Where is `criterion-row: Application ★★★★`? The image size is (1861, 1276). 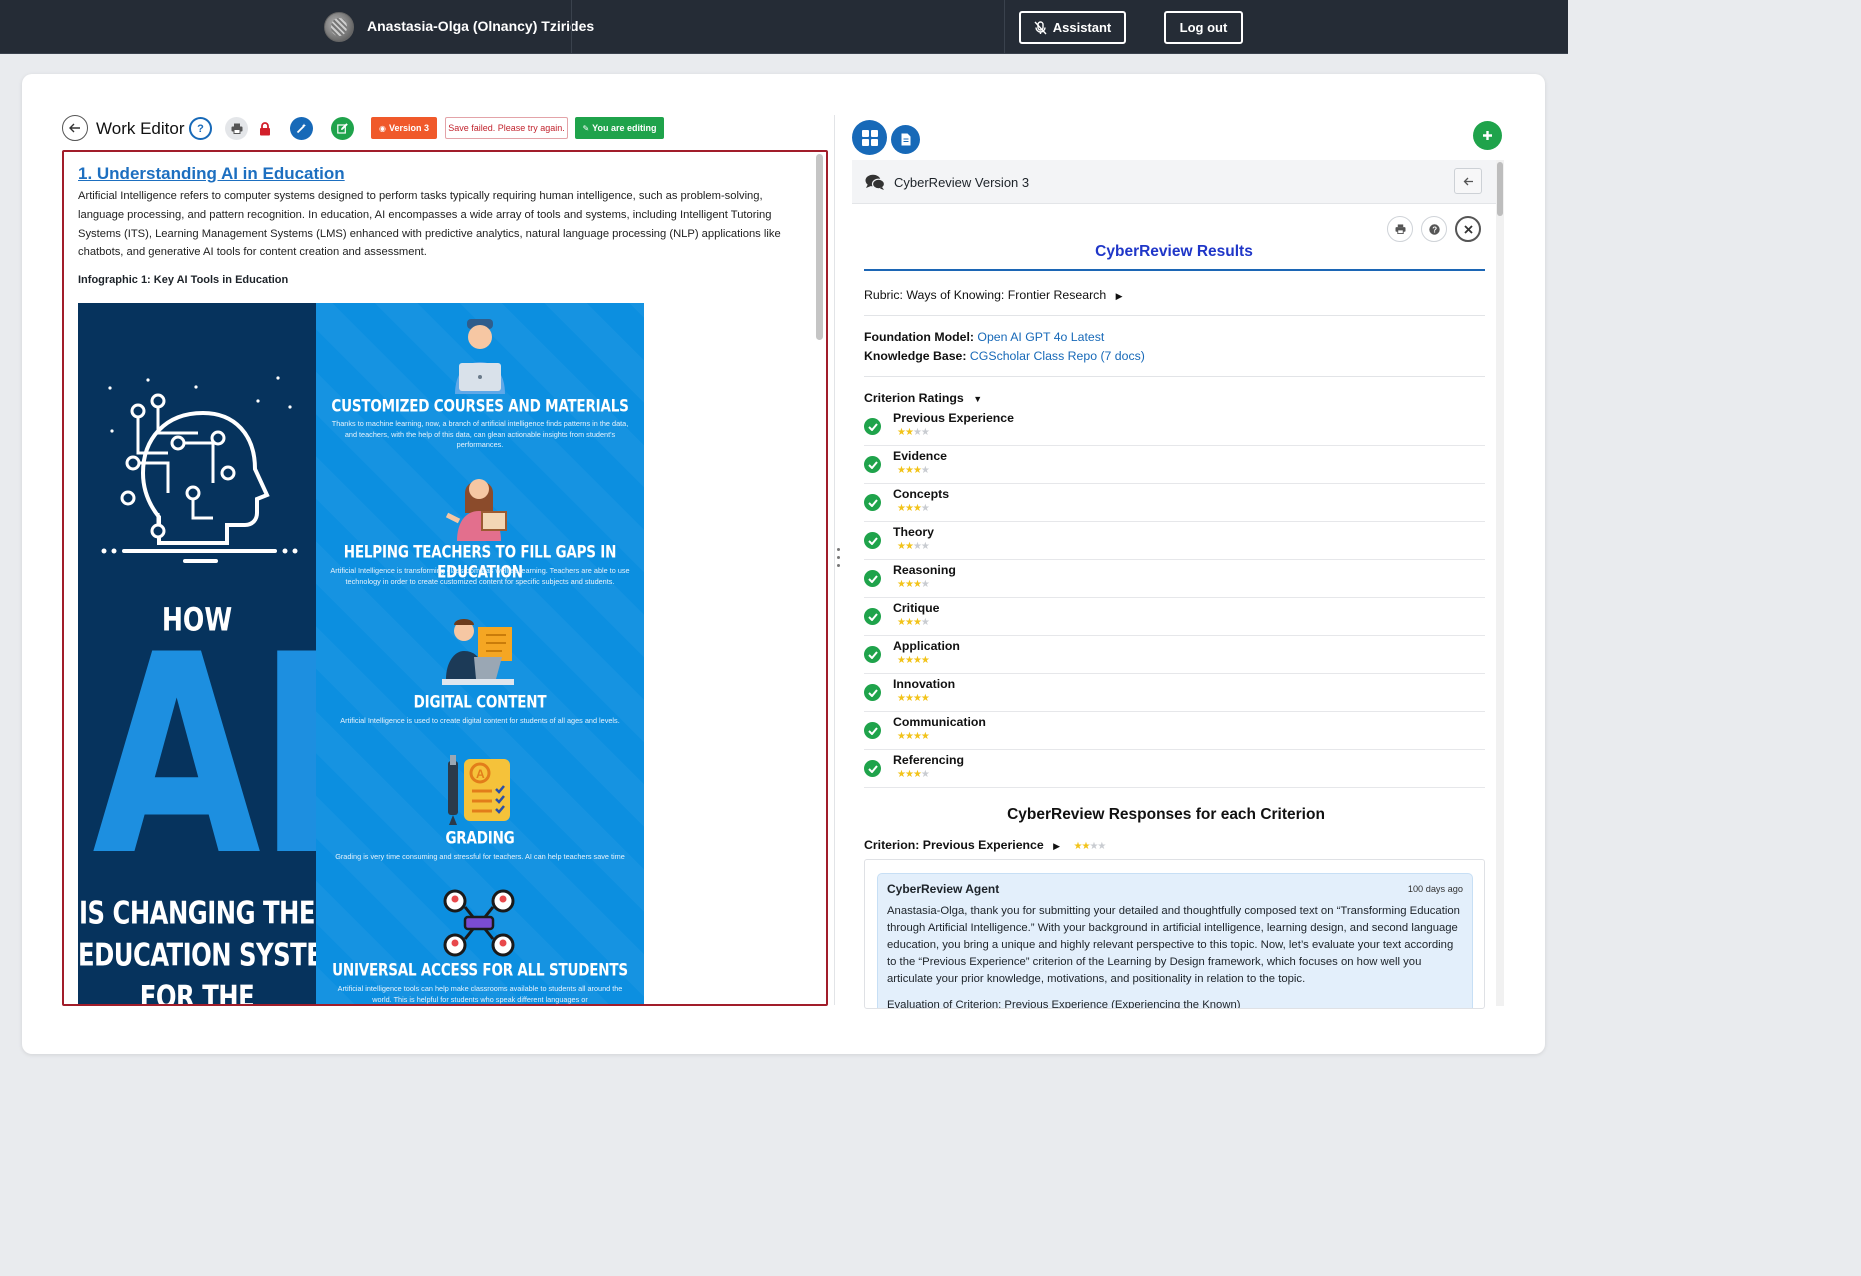
criterion-row: Application ★★★★ is located at coordinates (1174, 655).